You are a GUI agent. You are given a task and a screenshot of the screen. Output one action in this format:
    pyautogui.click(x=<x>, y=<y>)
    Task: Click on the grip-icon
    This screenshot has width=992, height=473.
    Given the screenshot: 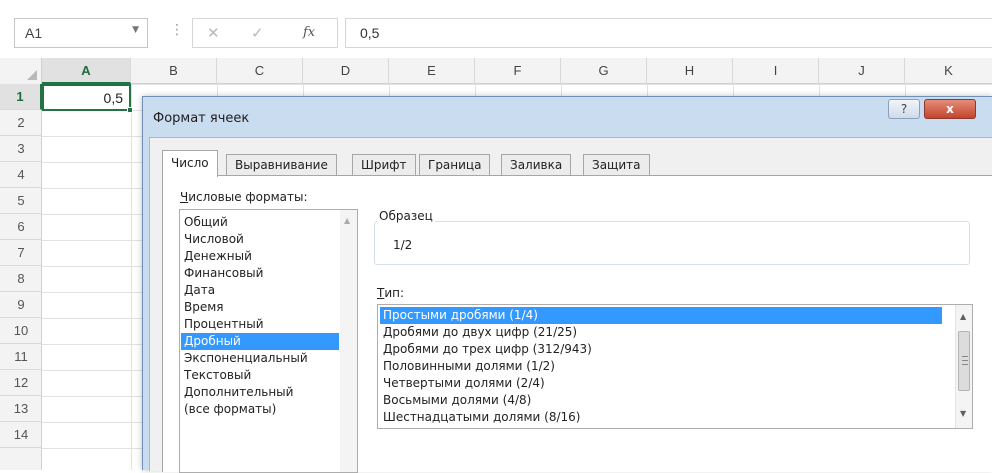 What is the action you would take?
    pyautogui.click(x=965, y=360)
    